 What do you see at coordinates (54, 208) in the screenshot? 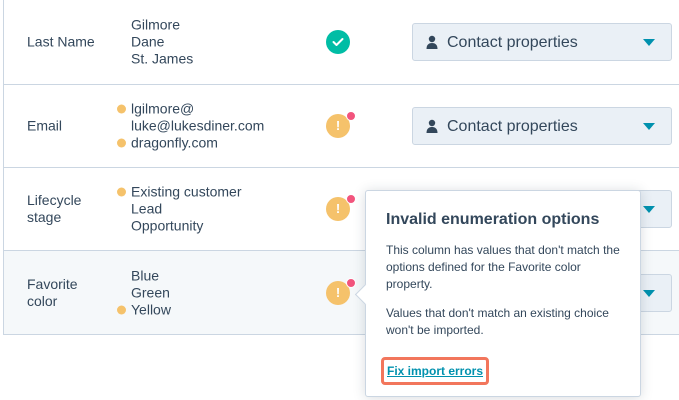
I see `column-header-label: Lifecycle stage` at bounding box center [54, 208].